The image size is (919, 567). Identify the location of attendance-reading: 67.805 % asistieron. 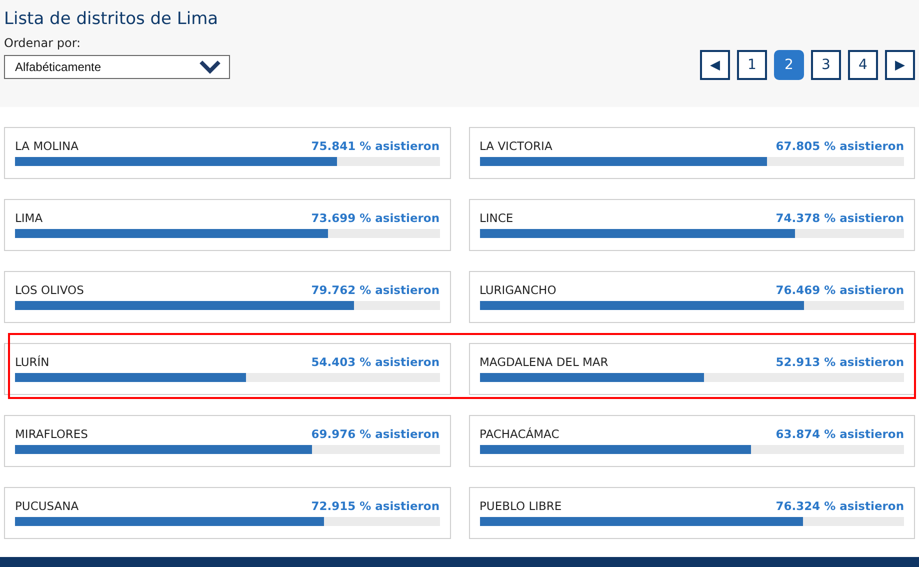
(840, 146).